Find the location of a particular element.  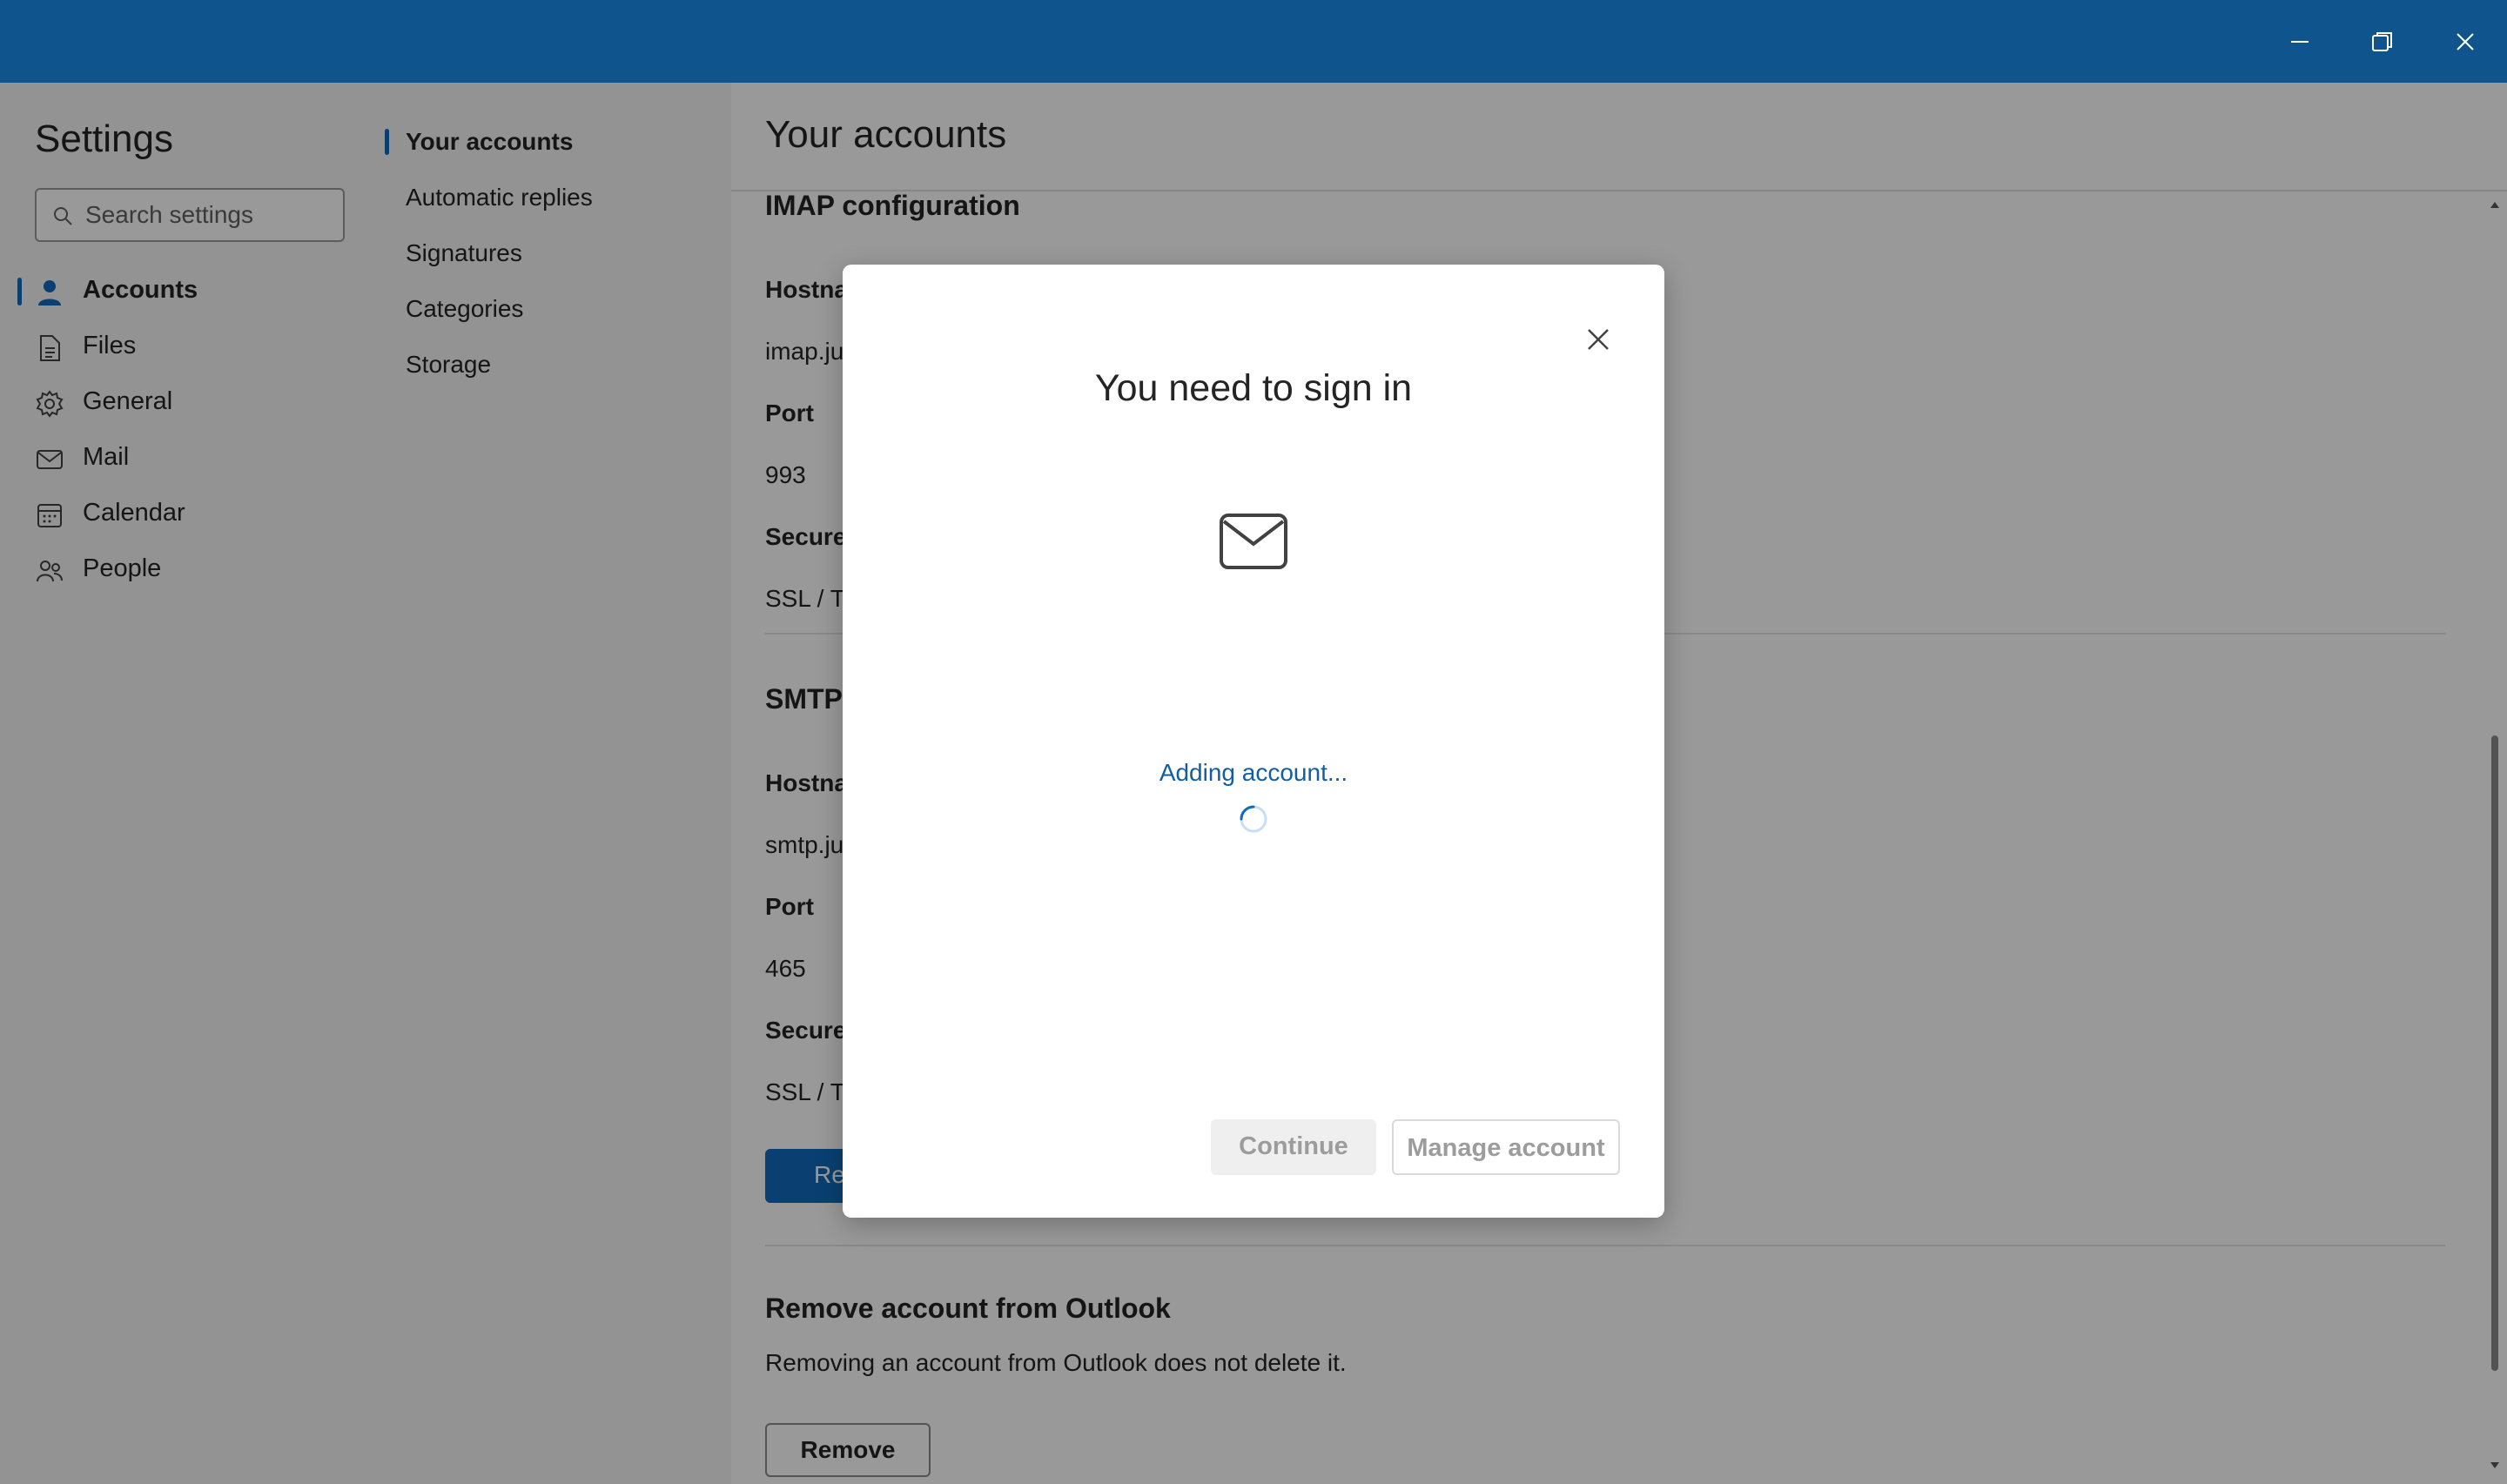

minimize-icon is located at coordinates (2300, 42).